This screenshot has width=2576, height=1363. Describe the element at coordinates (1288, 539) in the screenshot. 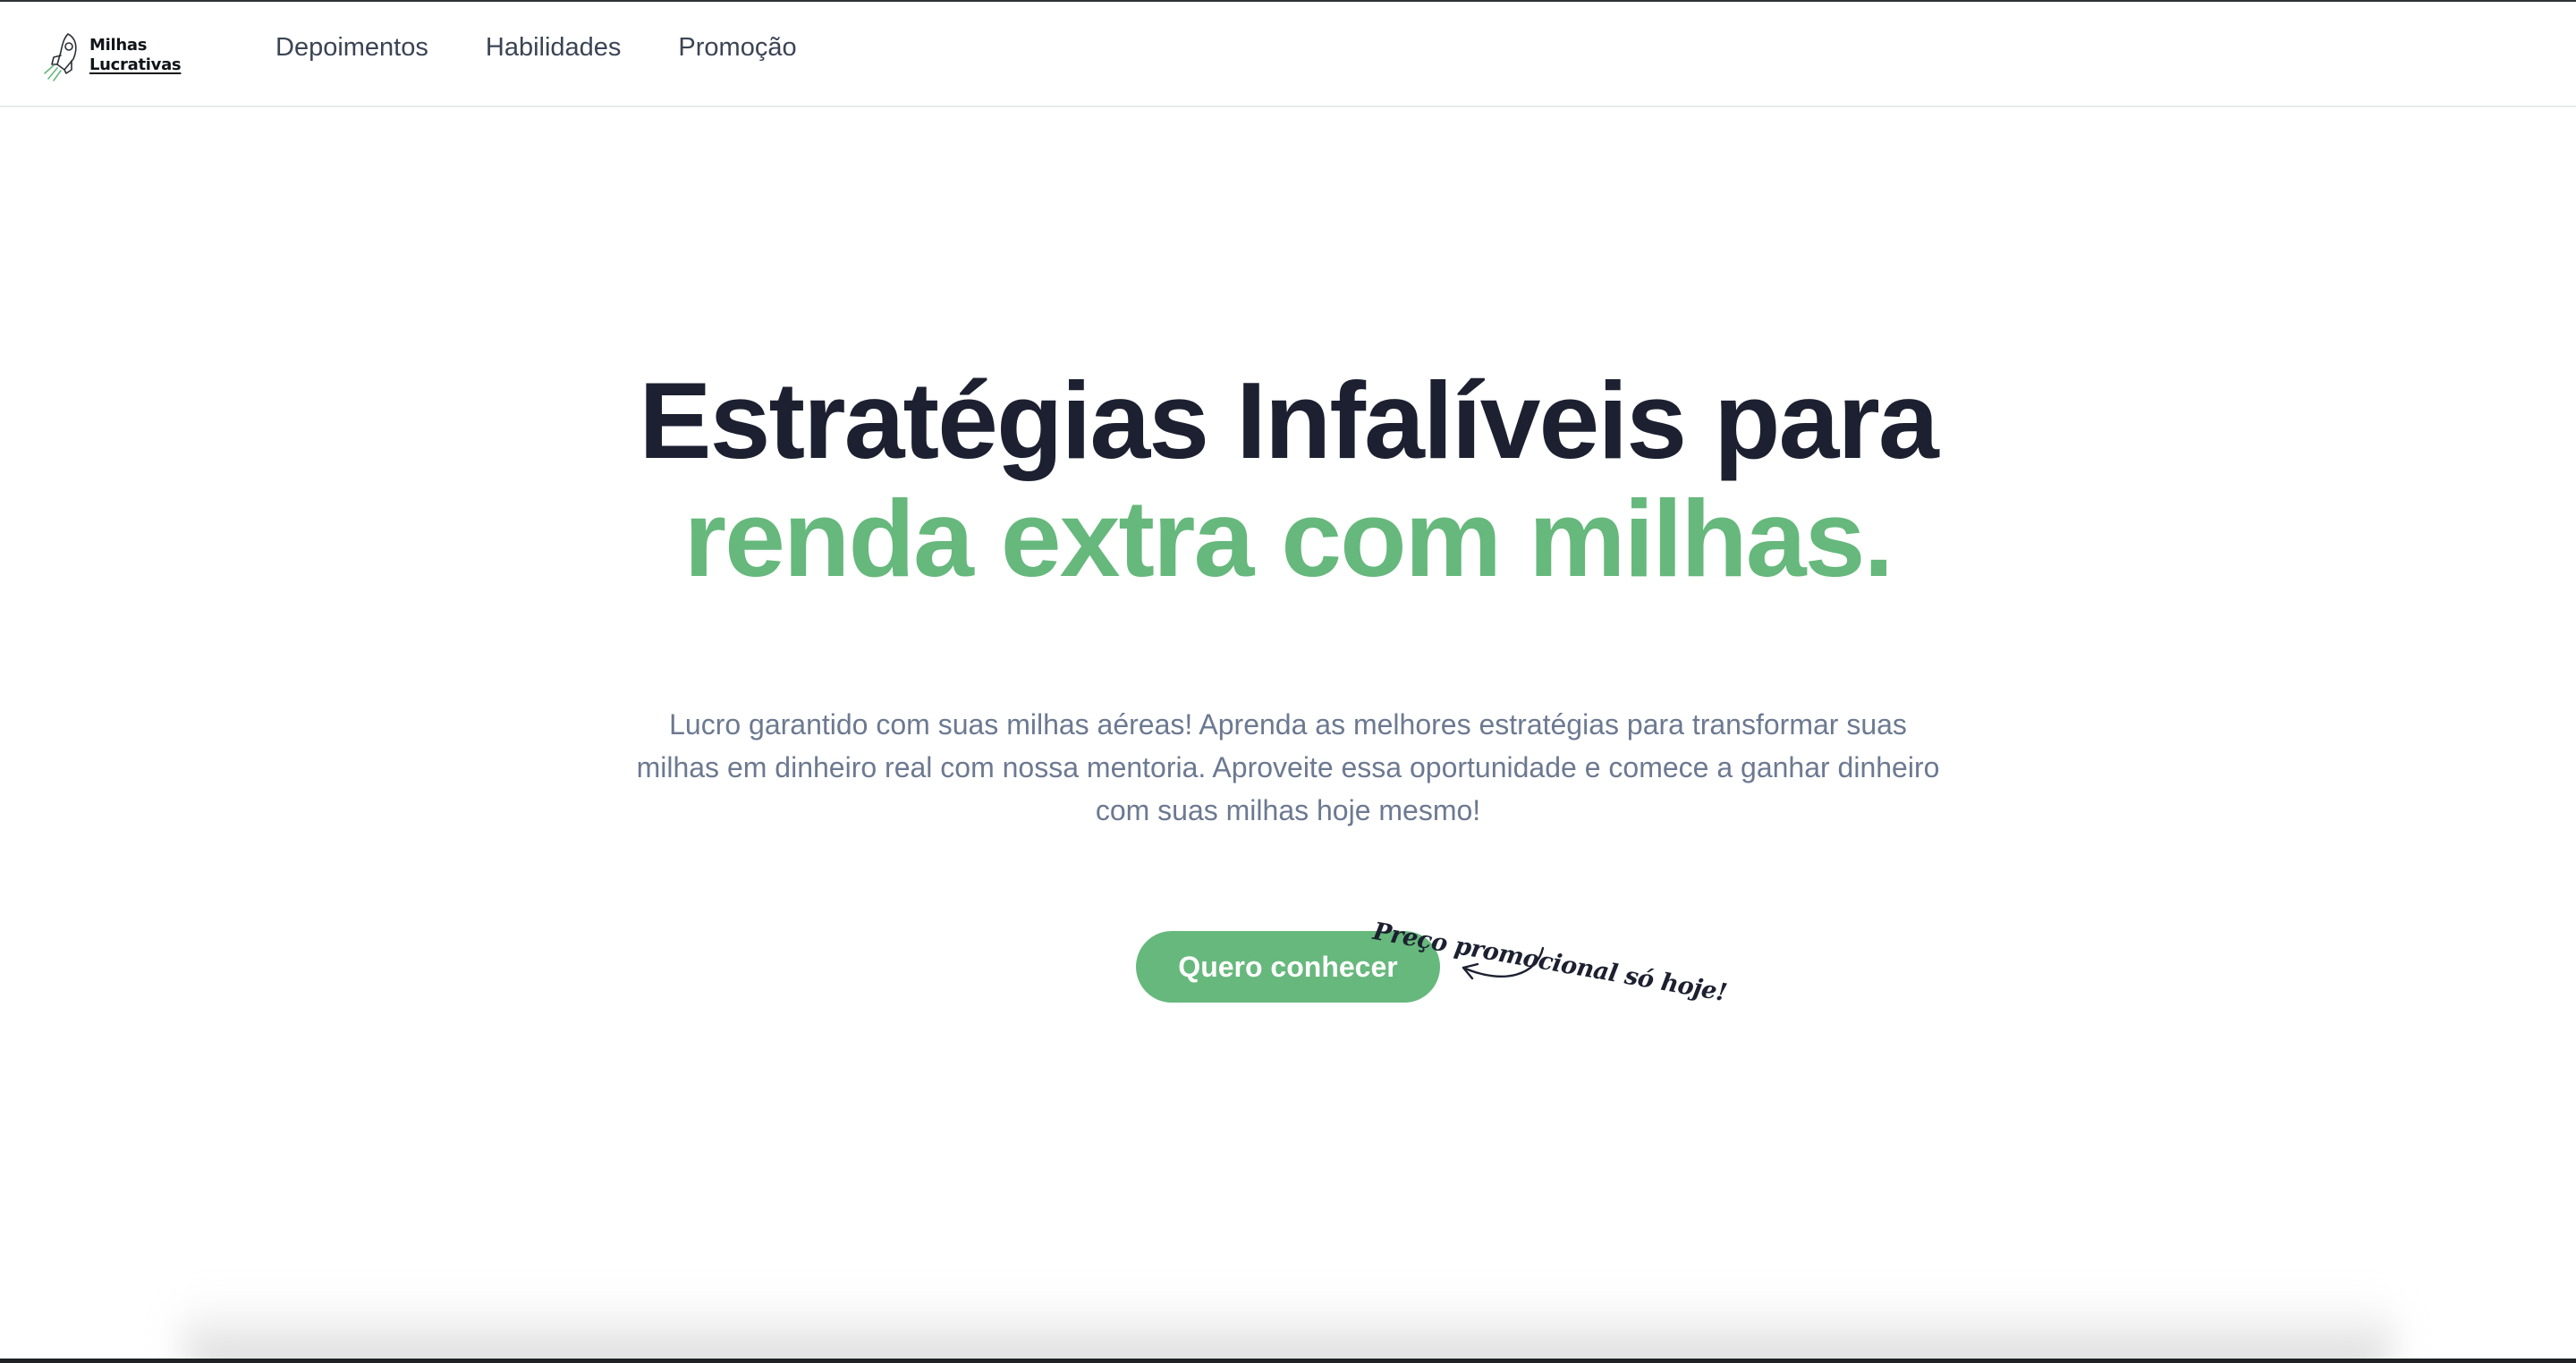

I see `hero-title-line2: renda extra com milhas.` at that location.